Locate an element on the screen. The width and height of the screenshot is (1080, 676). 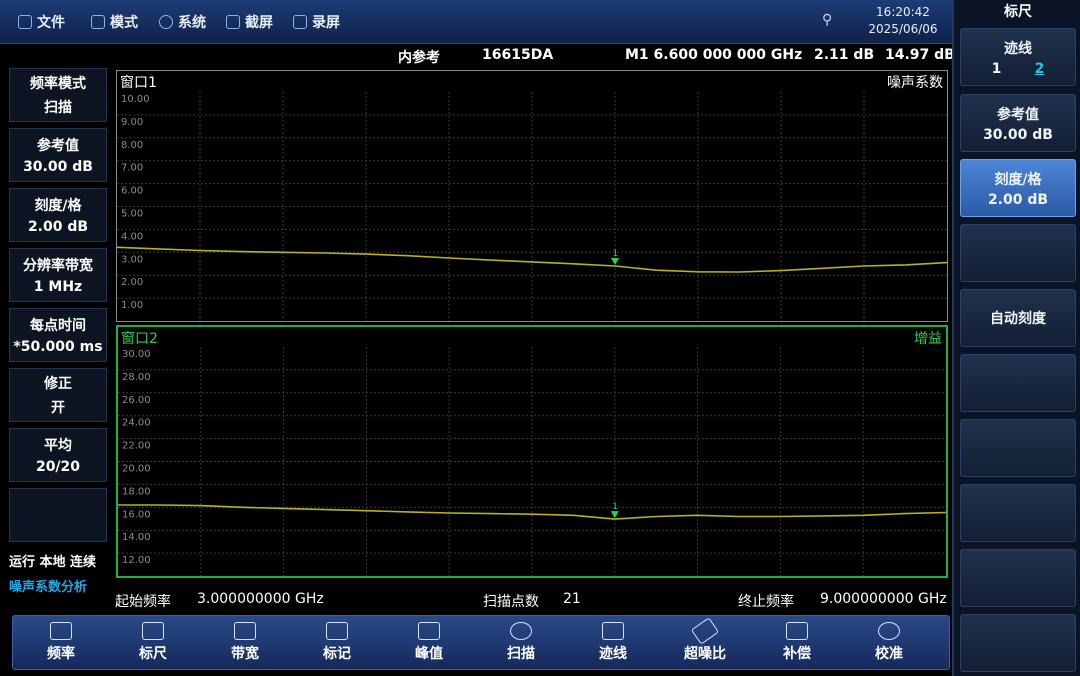
window-1-measure: 噪声系数 is located at coordinates (915, 83).